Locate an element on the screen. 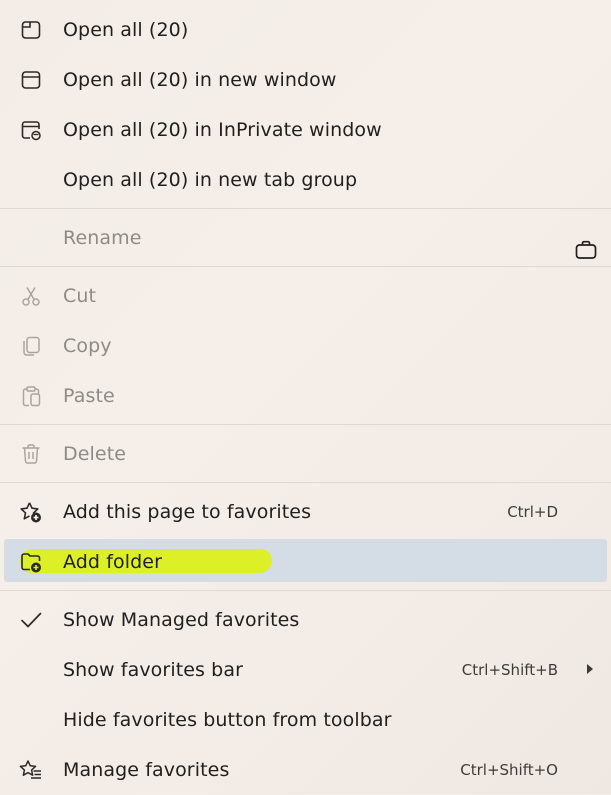 The width and height of the screenshot is (611, 795). star-add-icon is located at coordinates (31, 512).